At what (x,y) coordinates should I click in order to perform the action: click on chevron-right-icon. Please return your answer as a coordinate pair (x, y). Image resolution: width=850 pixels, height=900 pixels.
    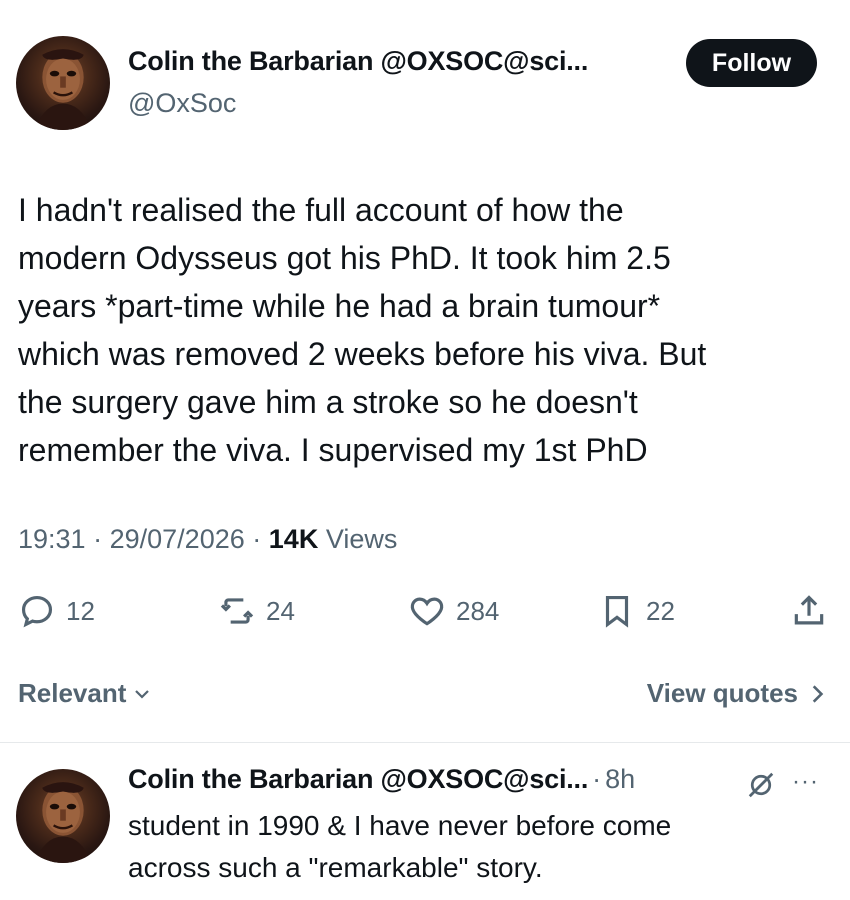
    Looking at the image, I should click on (818, 693).